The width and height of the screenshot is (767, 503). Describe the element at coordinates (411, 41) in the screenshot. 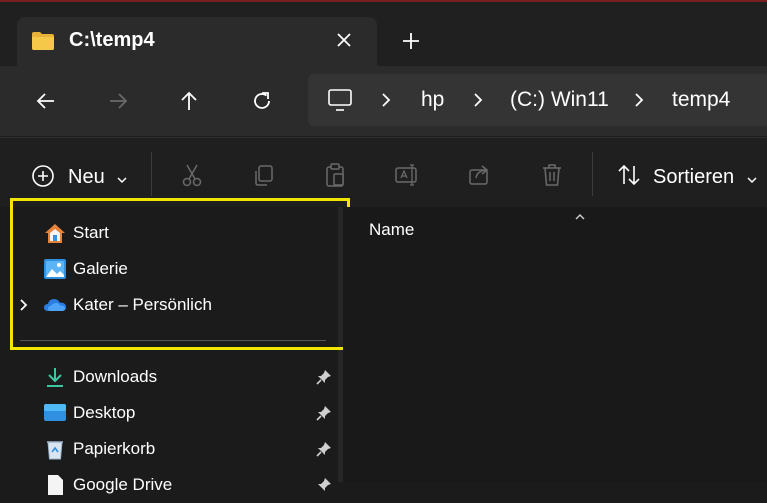

I see `new-tab-icon` at that location.